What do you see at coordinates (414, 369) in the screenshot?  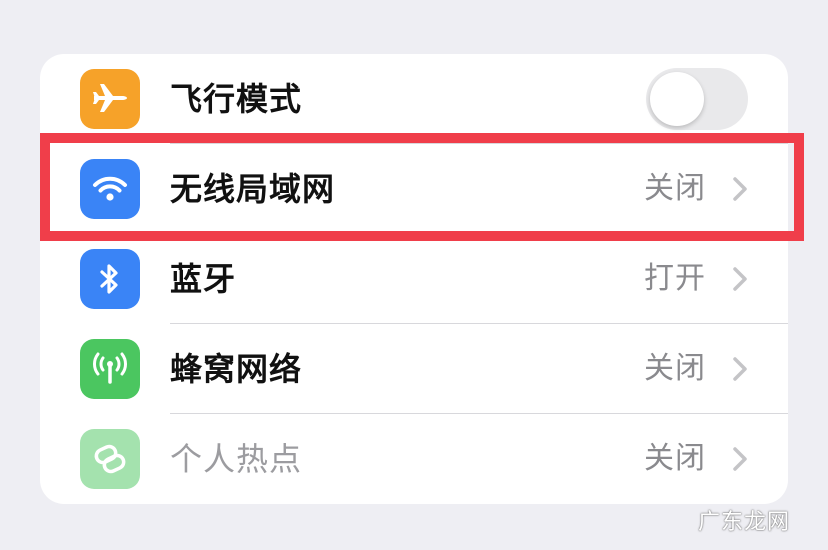 I see `row-cellular: 蜂窝网络 关闭` at bounding box center [414, 369].